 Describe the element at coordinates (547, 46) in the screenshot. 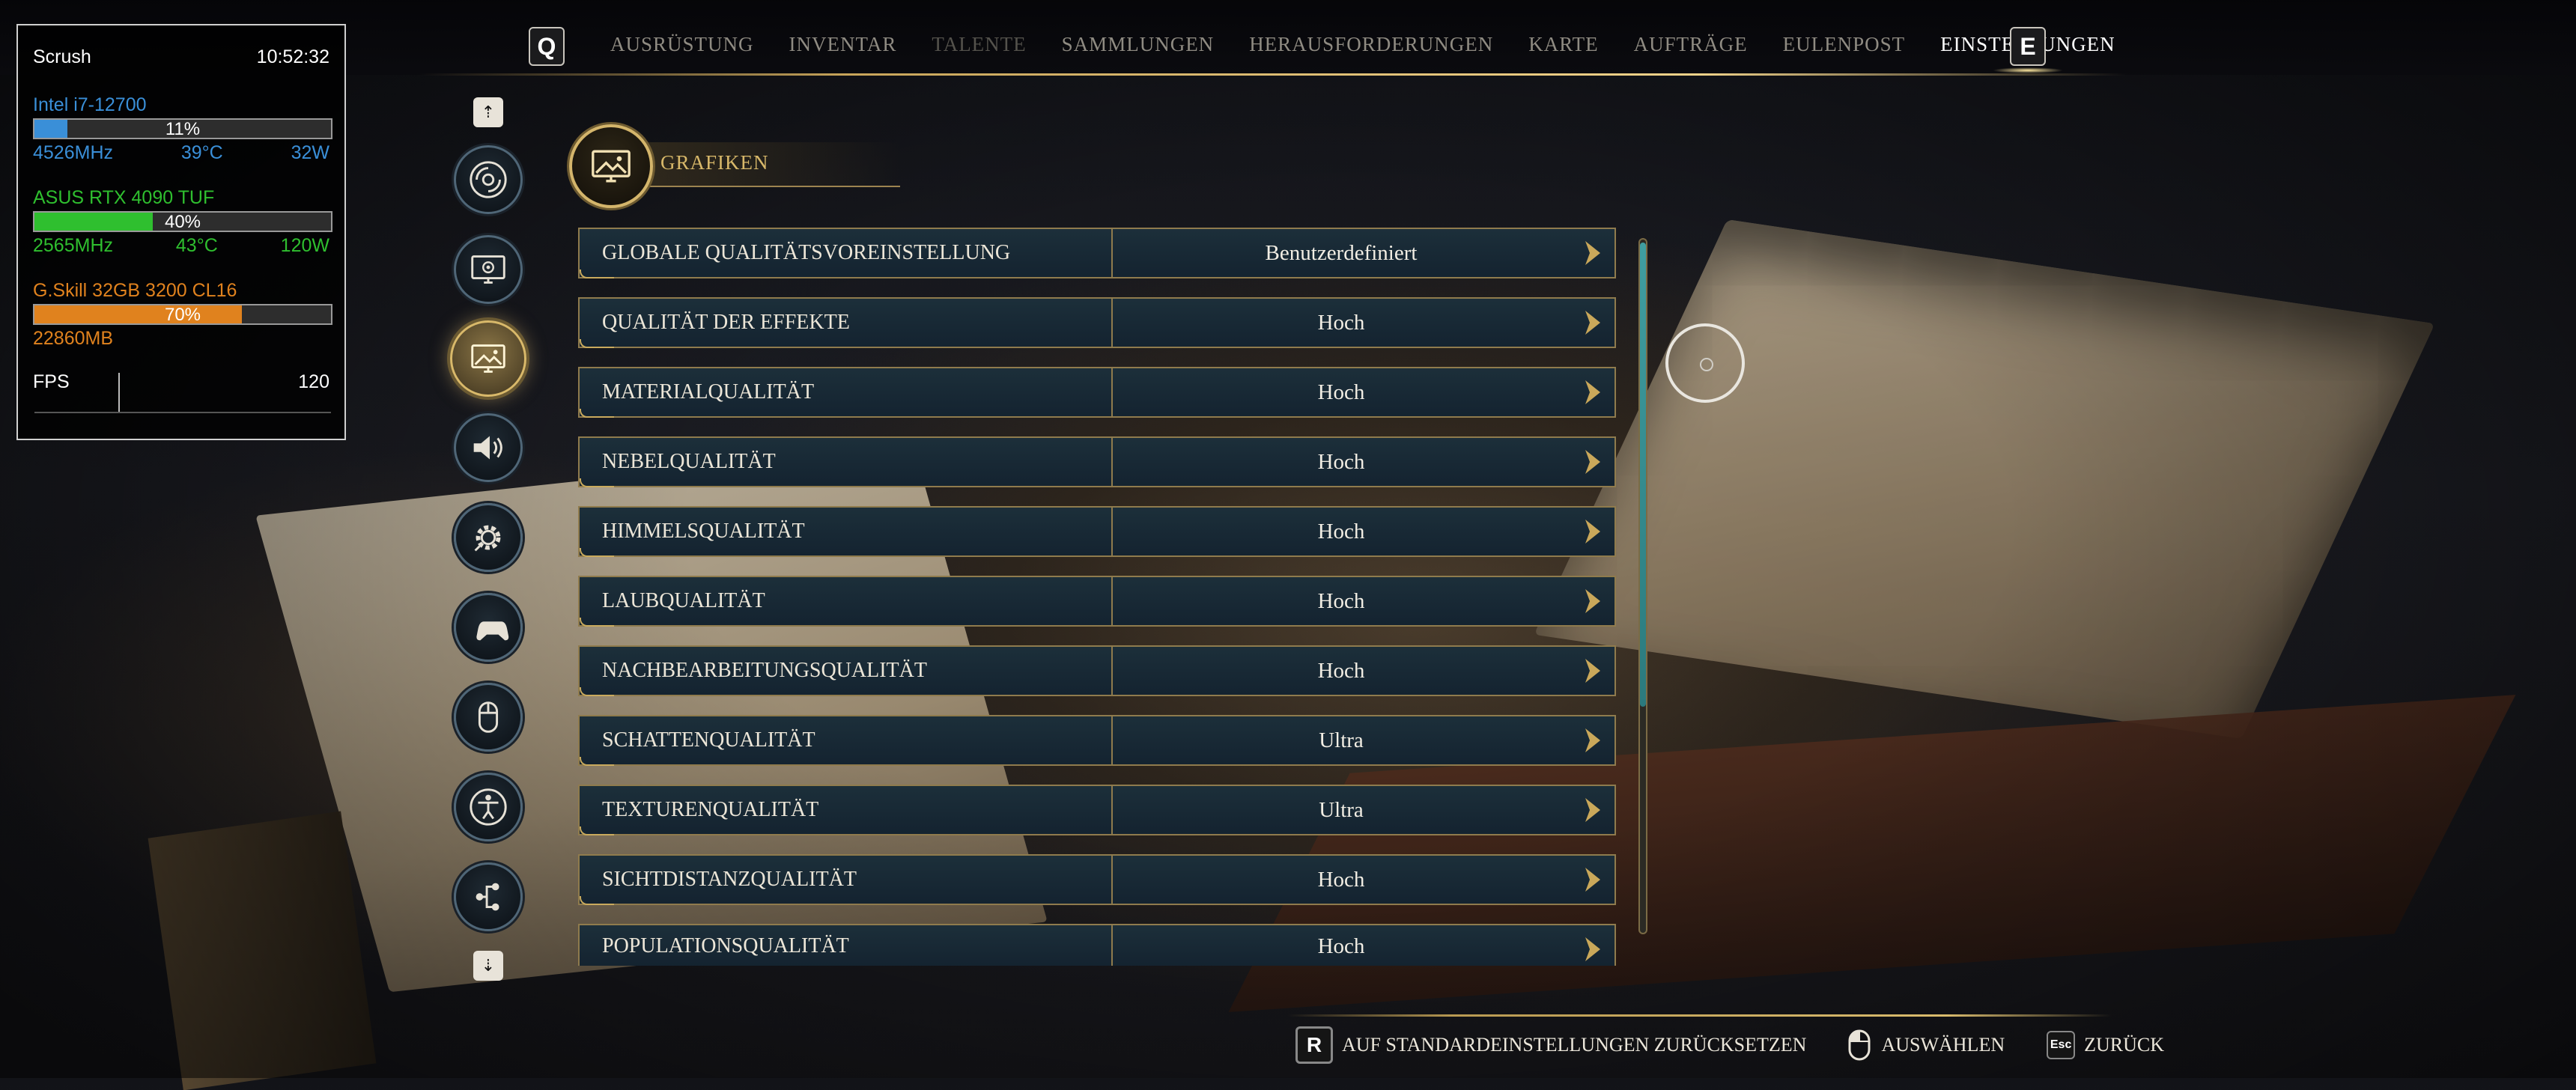

I see `nav-left-key: Q` at that location.